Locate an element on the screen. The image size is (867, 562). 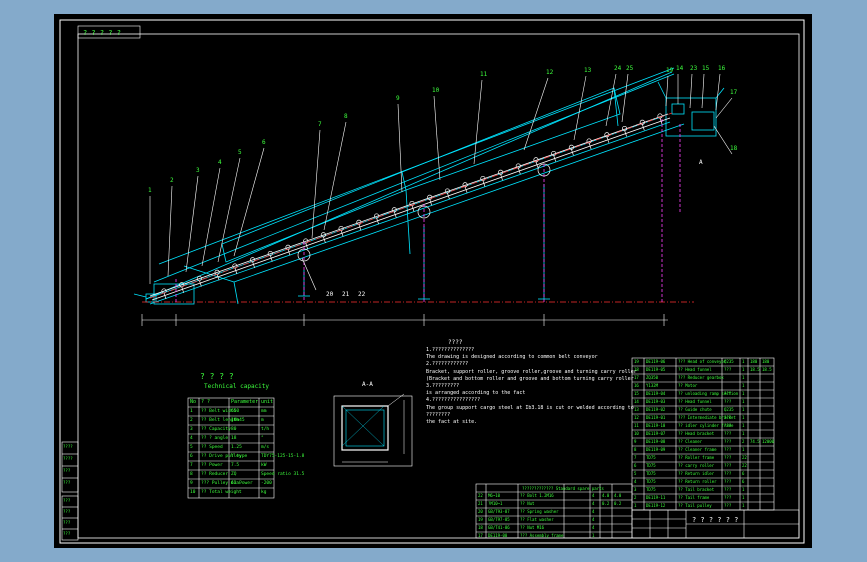
tech-table-cell: ?? Reducer is located at coordinates (215, 474).